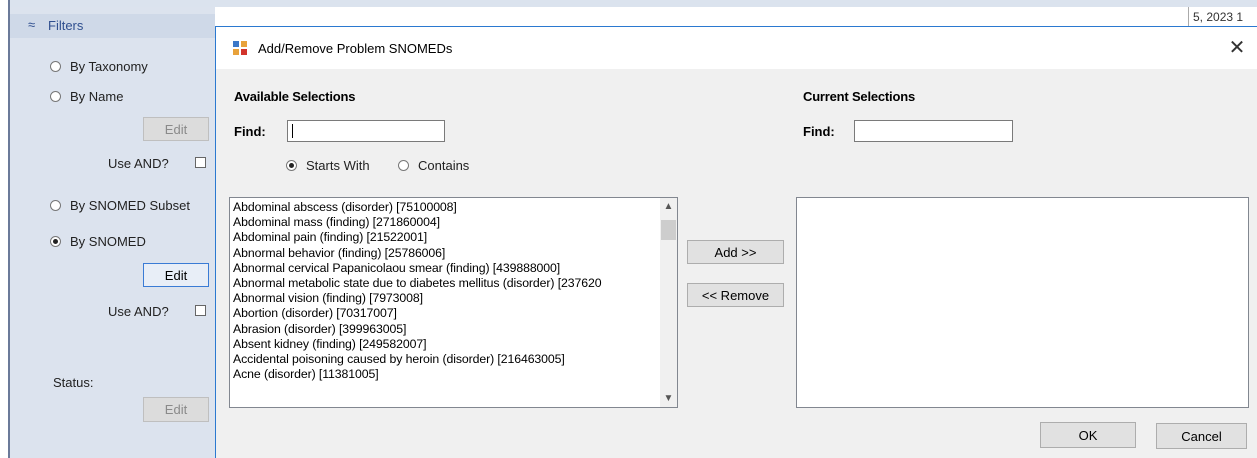 The height and width of the screenshot is (458, 1257). What do you see at coordinates (355, 48) in the screenshot?
I see `dialog-title: Add/Remove Problem SNOMEDs` at bounding box center [355, 48].